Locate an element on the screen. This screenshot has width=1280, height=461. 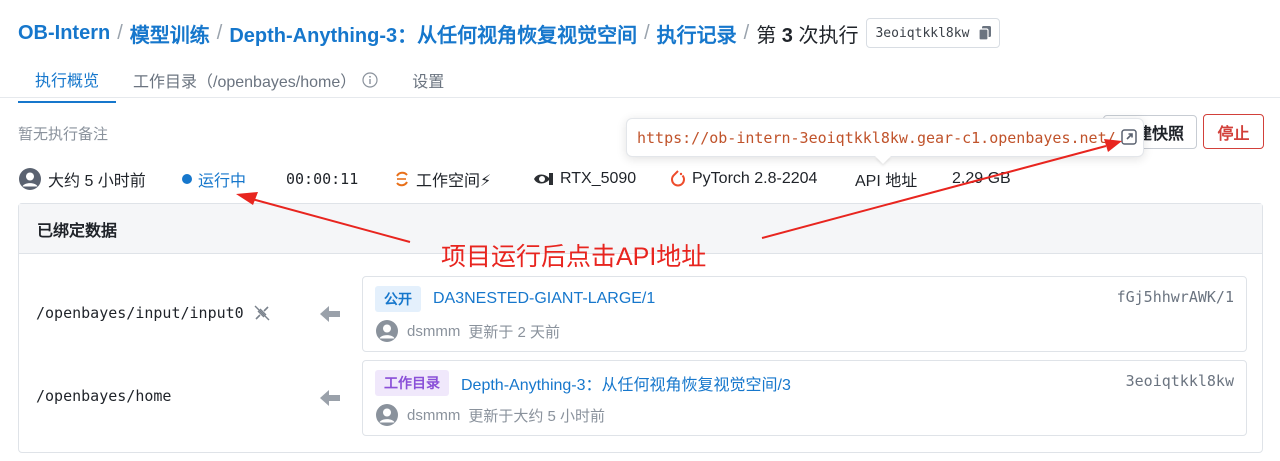
status-duration: 00:00:11 is located at coordinates (322, 179).